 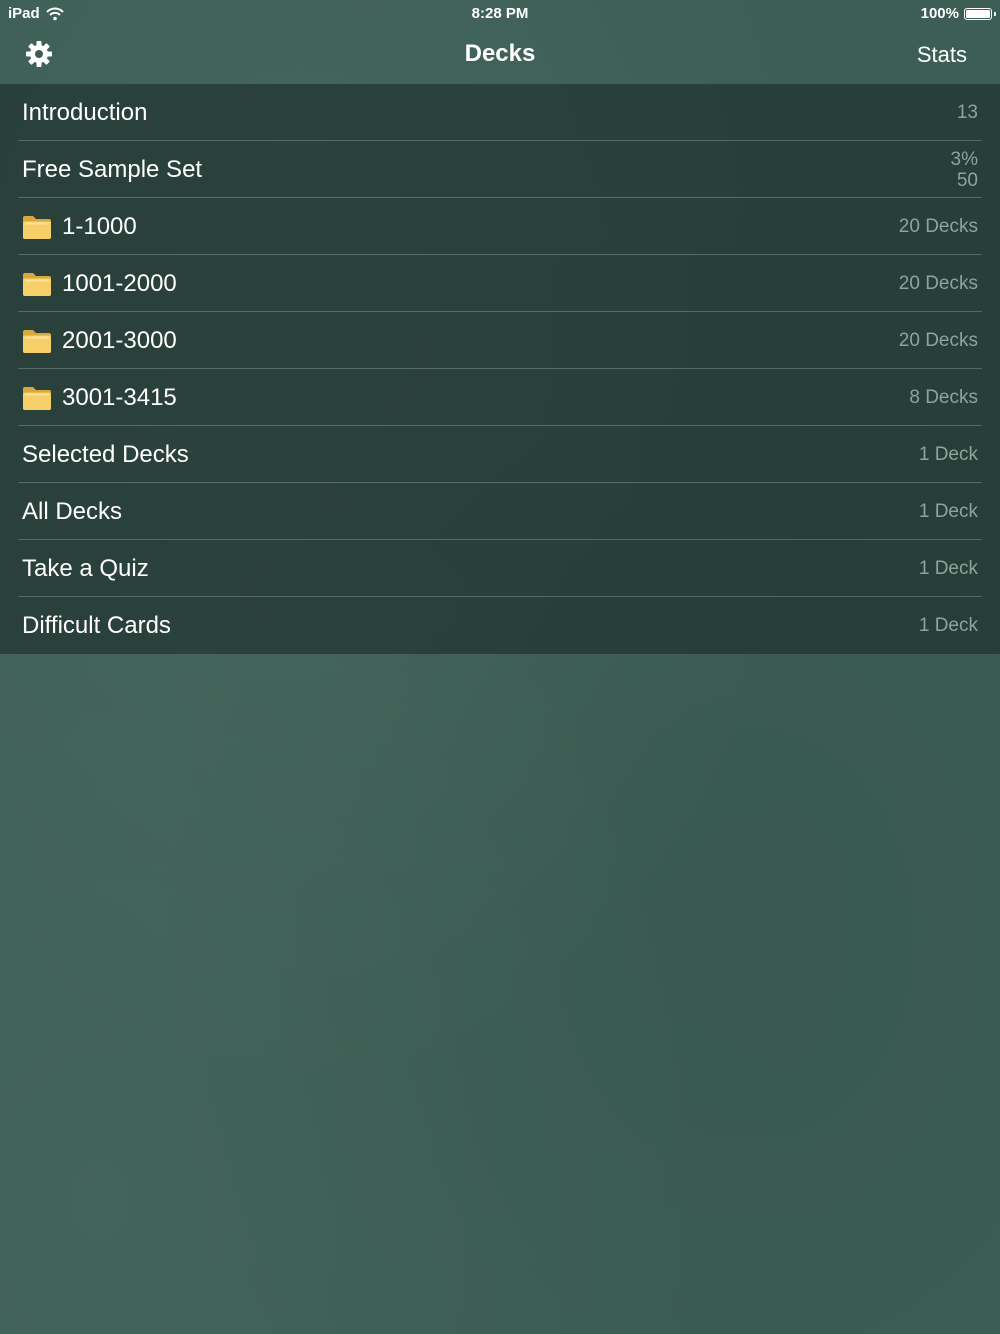 I want to click on status-time: 8:28 PM, so click(x=500, y=13).